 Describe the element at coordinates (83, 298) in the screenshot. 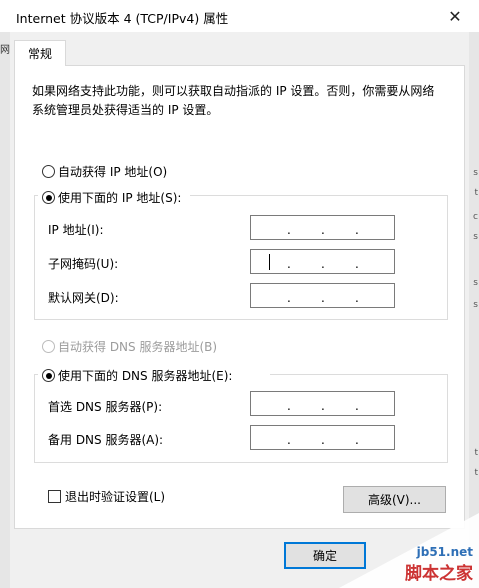

I see `default-gateway-label: 默认网关(D):` at that location.